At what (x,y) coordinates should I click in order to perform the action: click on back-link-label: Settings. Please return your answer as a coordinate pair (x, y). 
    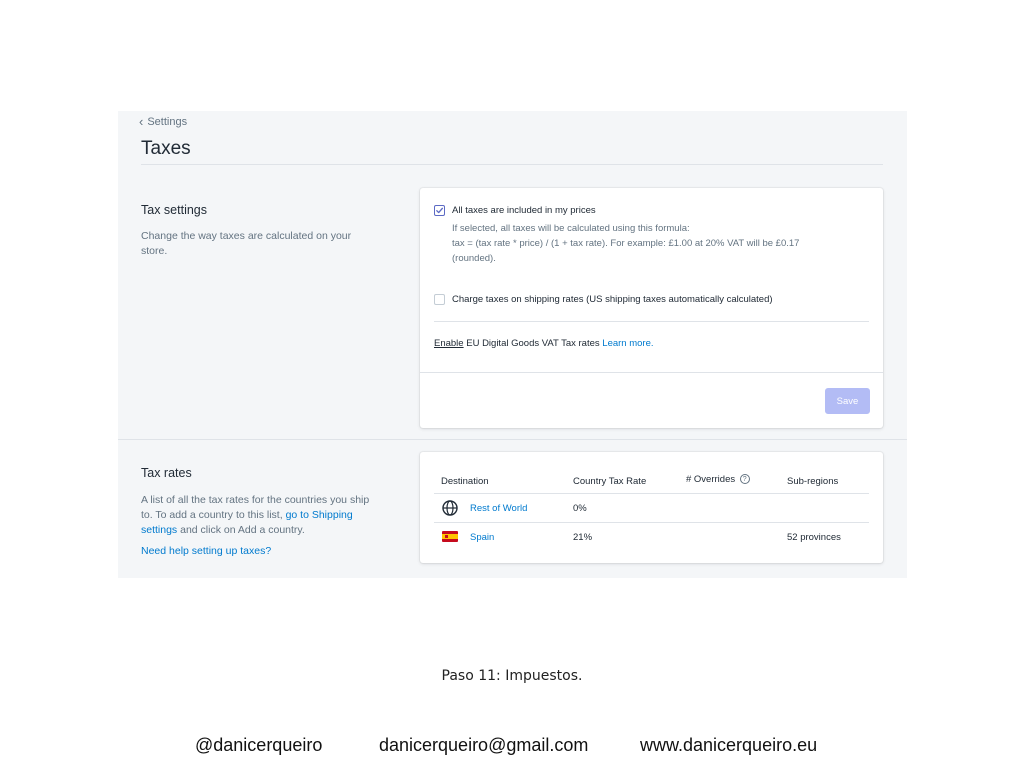
    Looking at the image, I should click on (167, 121).